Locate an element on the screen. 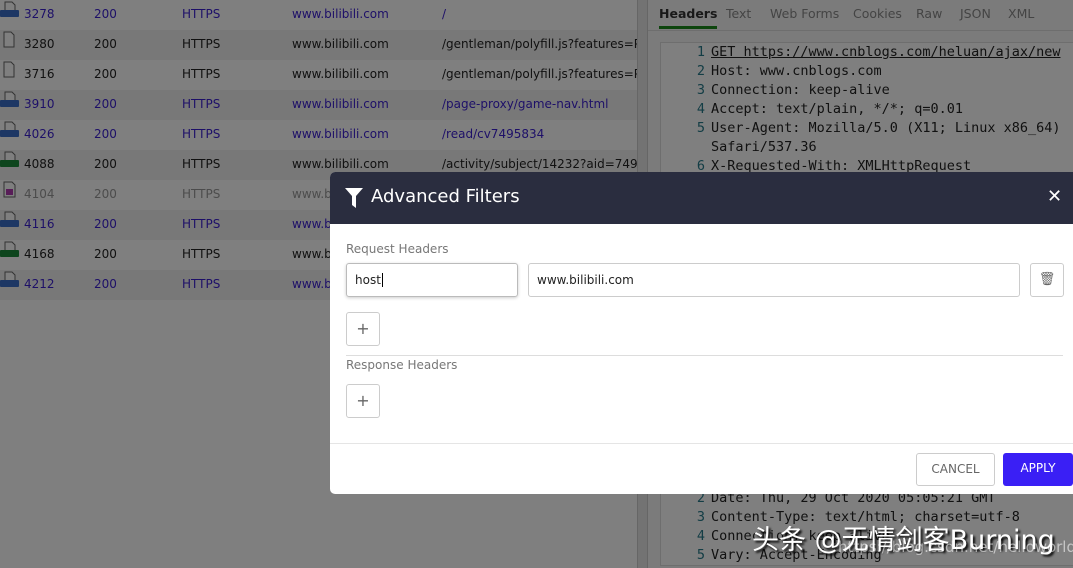 Image resolution: width=1073 pixels, height=568 pixels. response-headers-label: Response Headers is located at coordinates (402, 365).